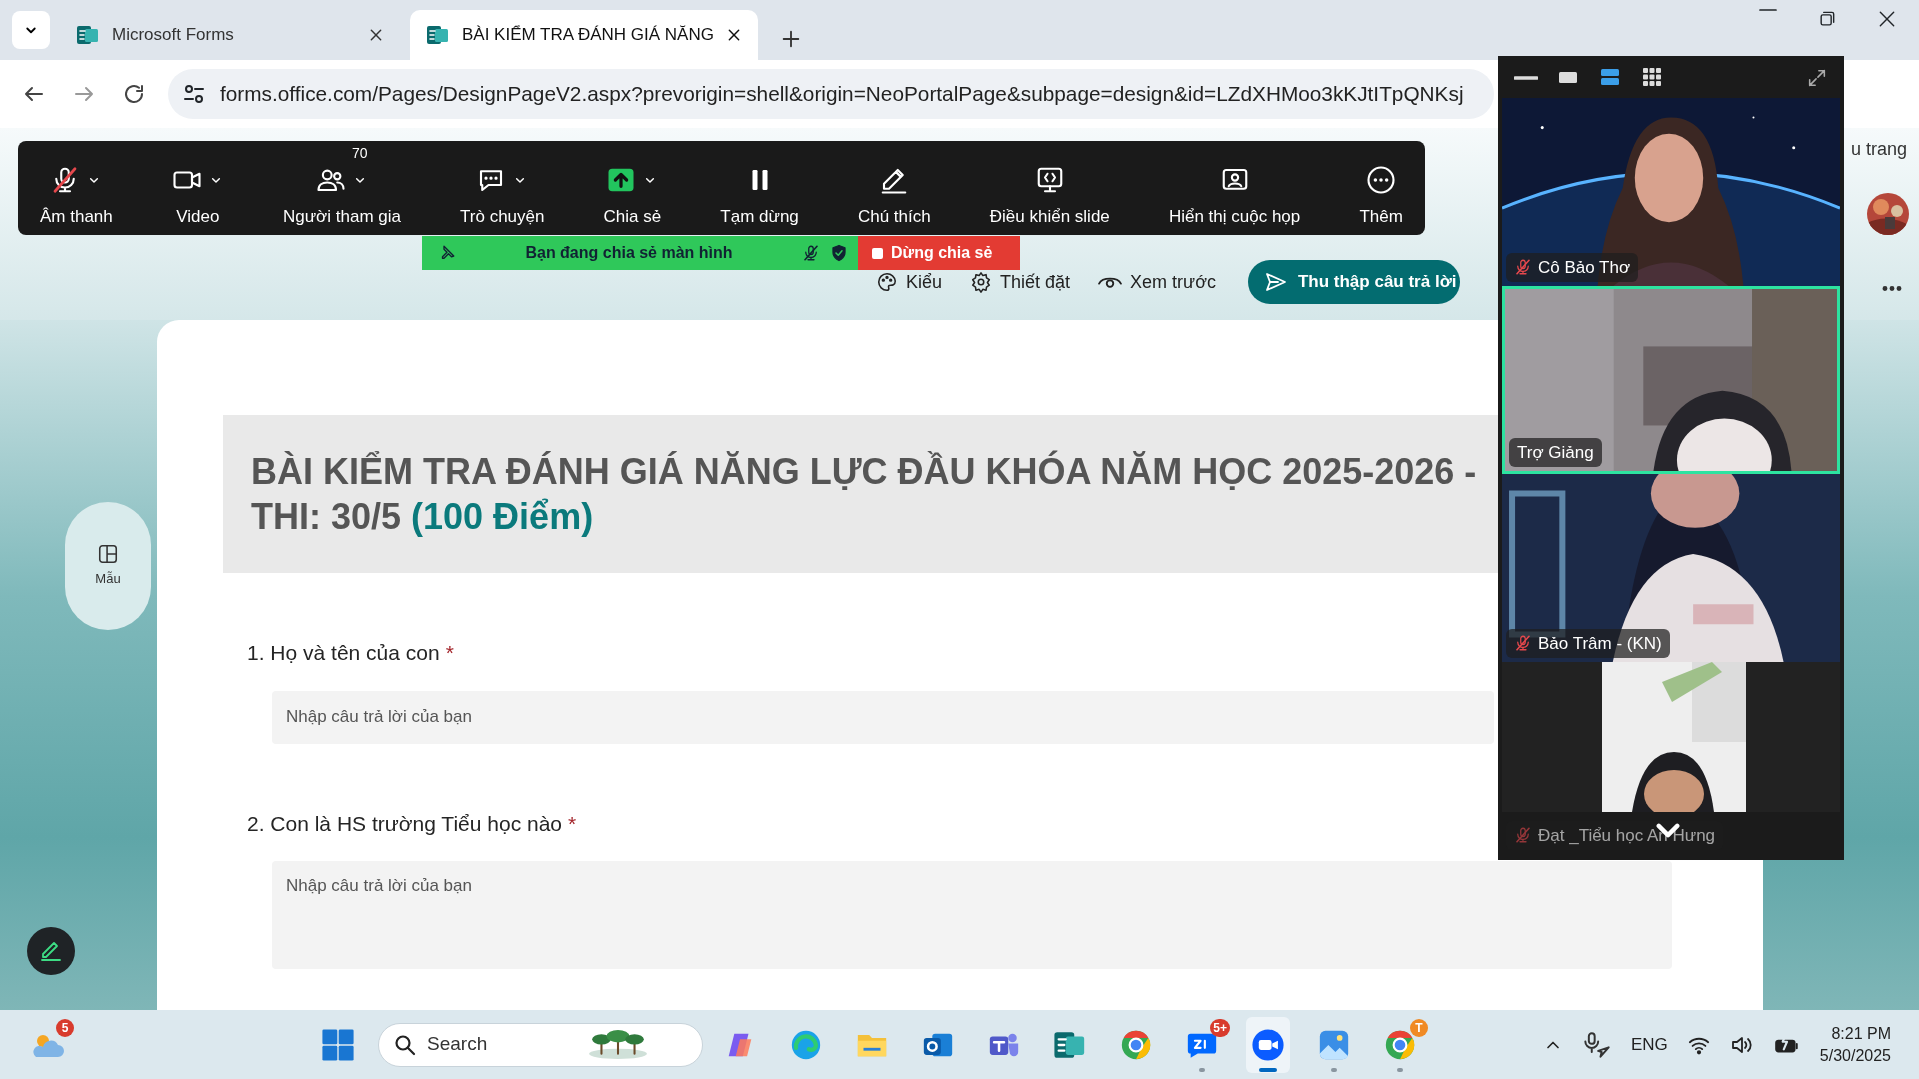  I want to click on participants-button: 70 Người tham gia, so click(342, 188).